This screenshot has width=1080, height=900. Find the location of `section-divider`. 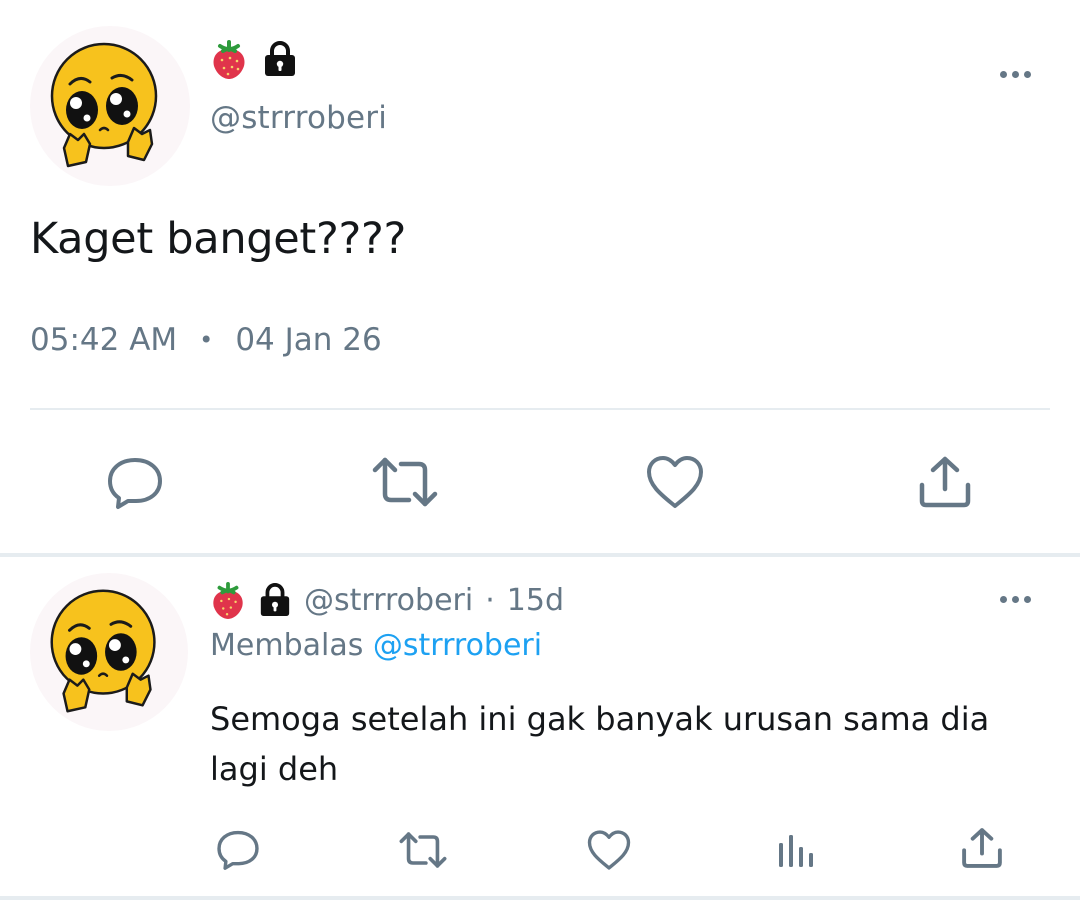

section-divider is located at coordinates (540, 555).